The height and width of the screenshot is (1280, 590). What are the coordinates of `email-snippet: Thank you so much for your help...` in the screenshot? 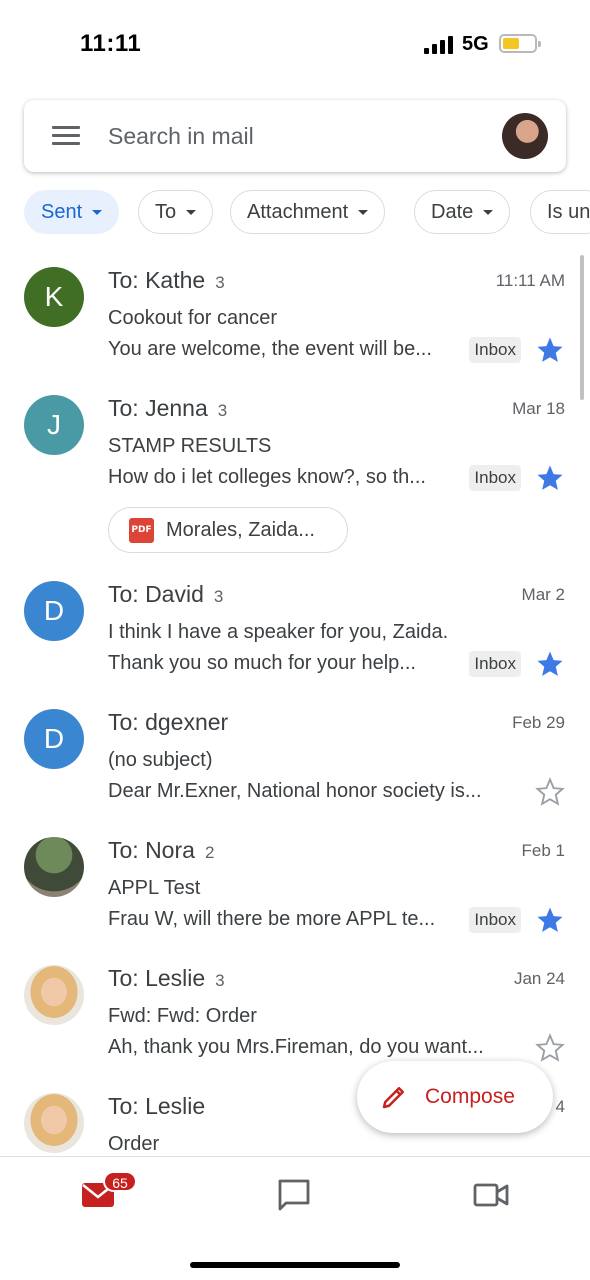 It's located at (262, 663).